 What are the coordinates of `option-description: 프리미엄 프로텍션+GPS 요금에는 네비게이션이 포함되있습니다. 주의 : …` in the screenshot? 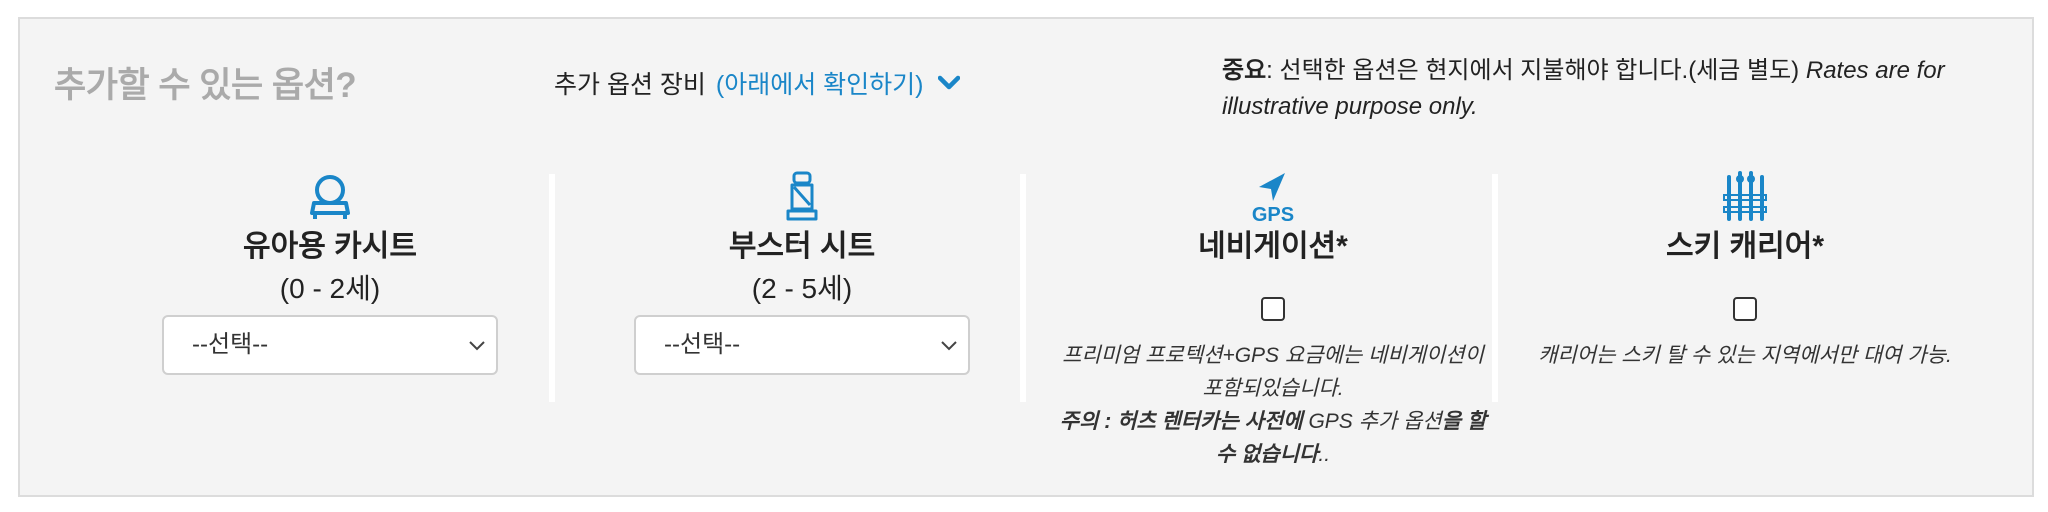 It's located at (1273, 405).